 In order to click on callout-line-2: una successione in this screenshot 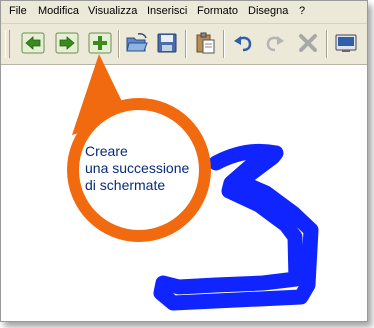, I will do `click(137, 168)`.